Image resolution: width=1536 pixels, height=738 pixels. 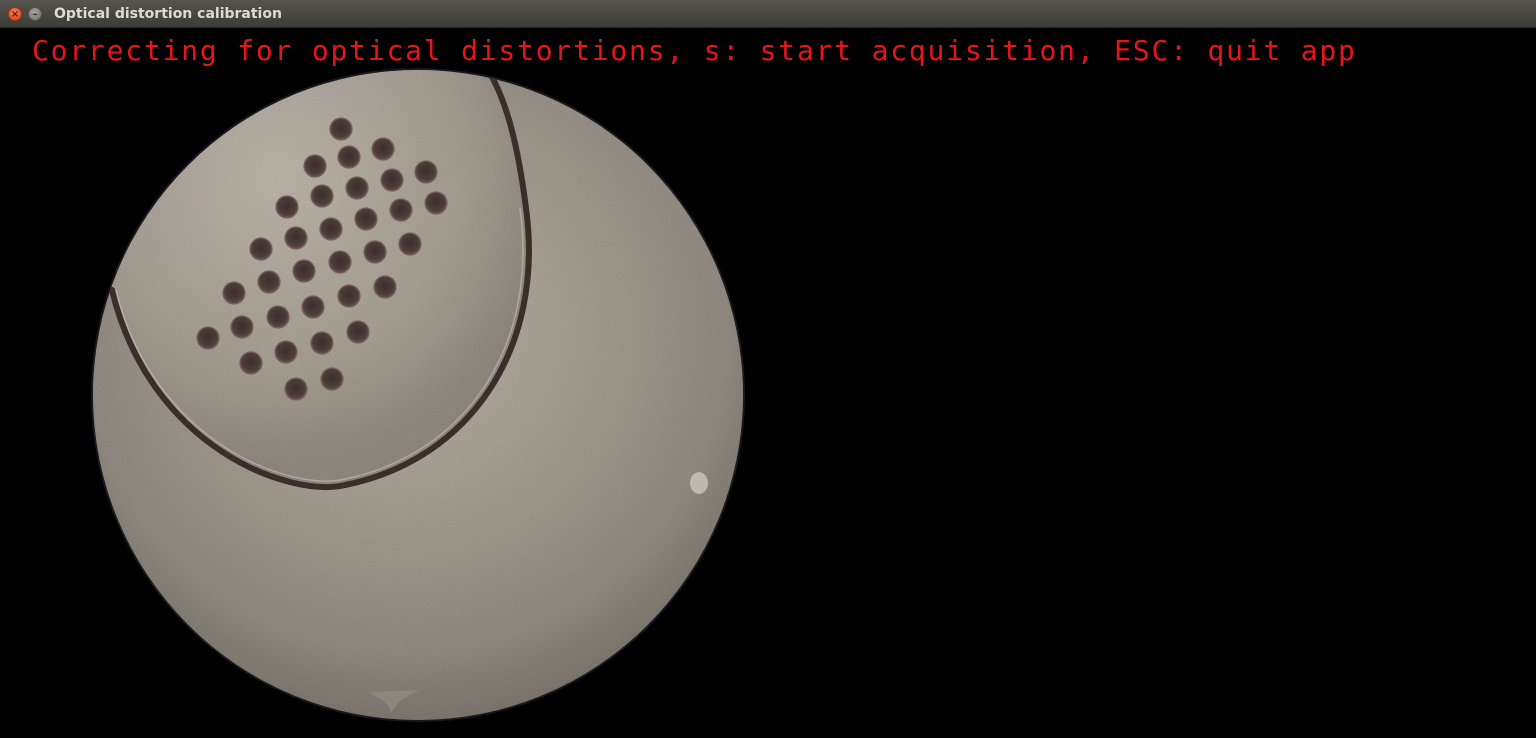 I want to click on title-bar: × – Optical distortion calibration, so click(x=768, y=14).